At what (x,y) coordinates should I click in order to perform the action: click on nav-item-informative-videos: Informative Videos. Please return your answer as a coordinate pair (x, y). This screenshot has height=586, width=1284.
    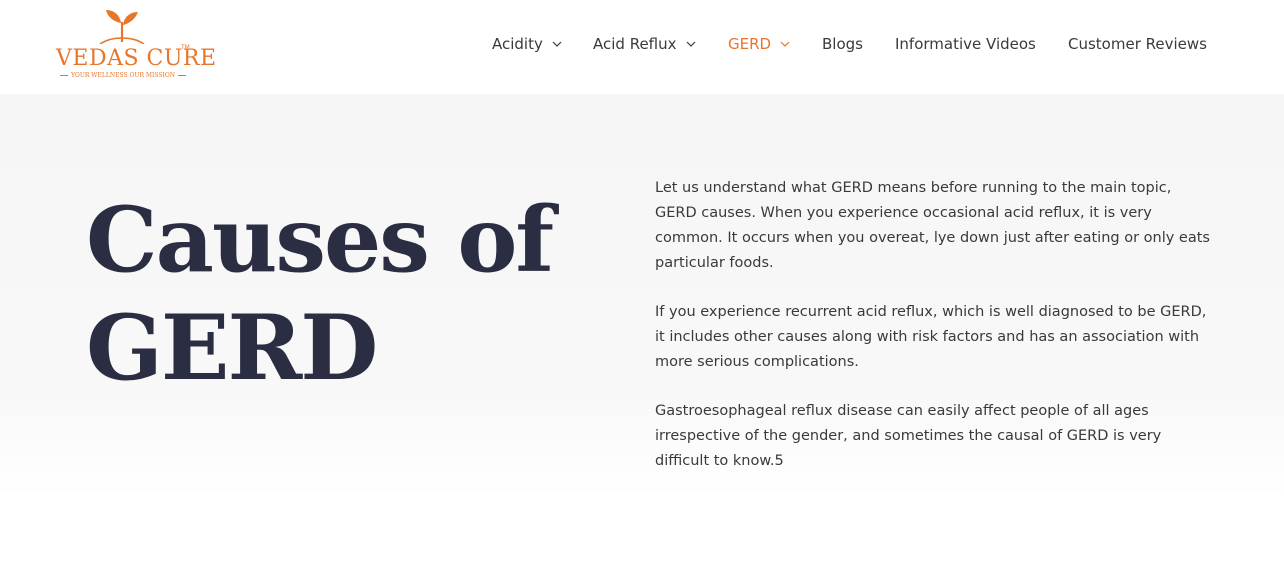
    Looking at the image, I should click on (965, 44).